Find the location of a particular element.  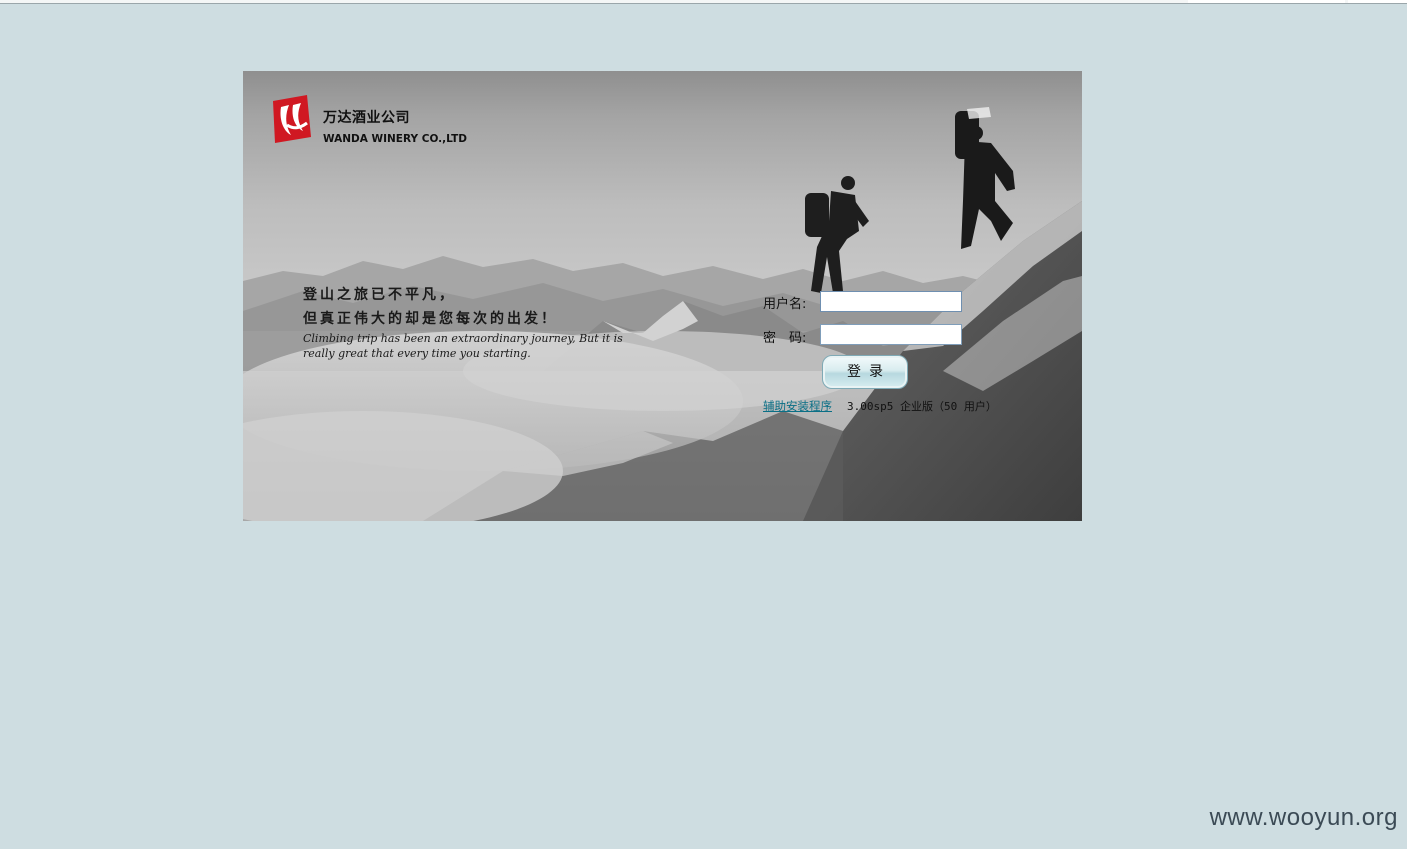

username-label: 用户名: is located at coordinates (785, 304).